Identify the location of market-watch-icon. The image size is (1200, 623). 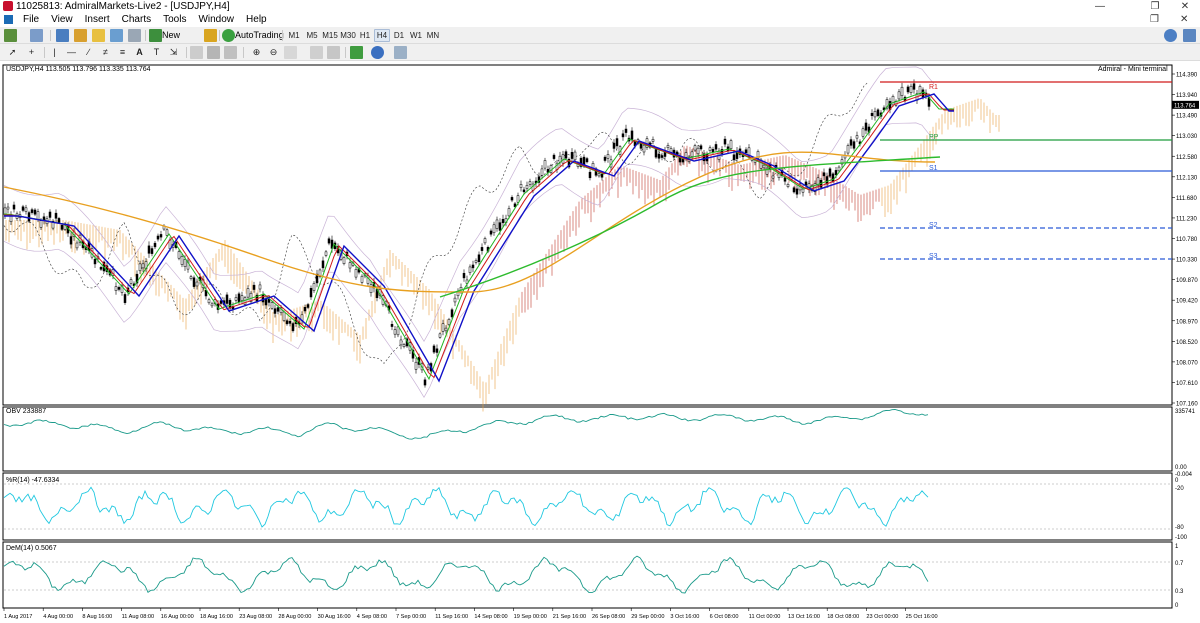
(62, 35).